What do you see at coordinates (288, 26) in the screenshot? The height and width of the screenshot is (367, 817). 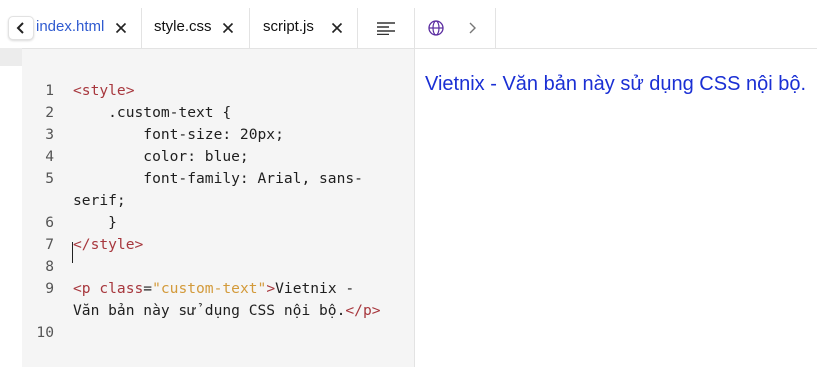 I see `tab-label: script.js` at bounding box center [288, 26].